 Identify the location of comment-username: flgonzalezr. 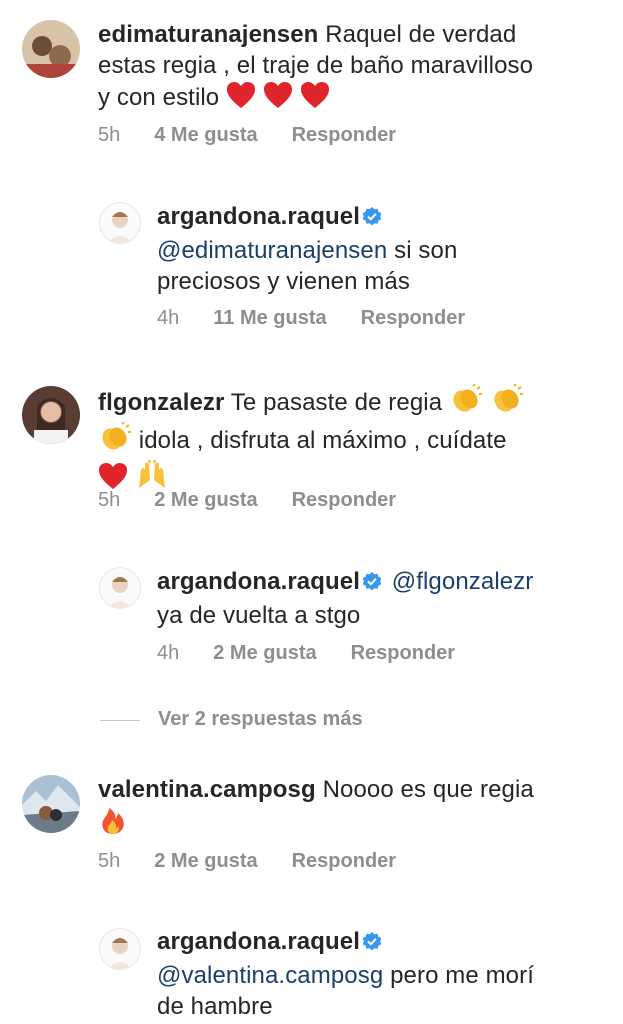
(161, 402).